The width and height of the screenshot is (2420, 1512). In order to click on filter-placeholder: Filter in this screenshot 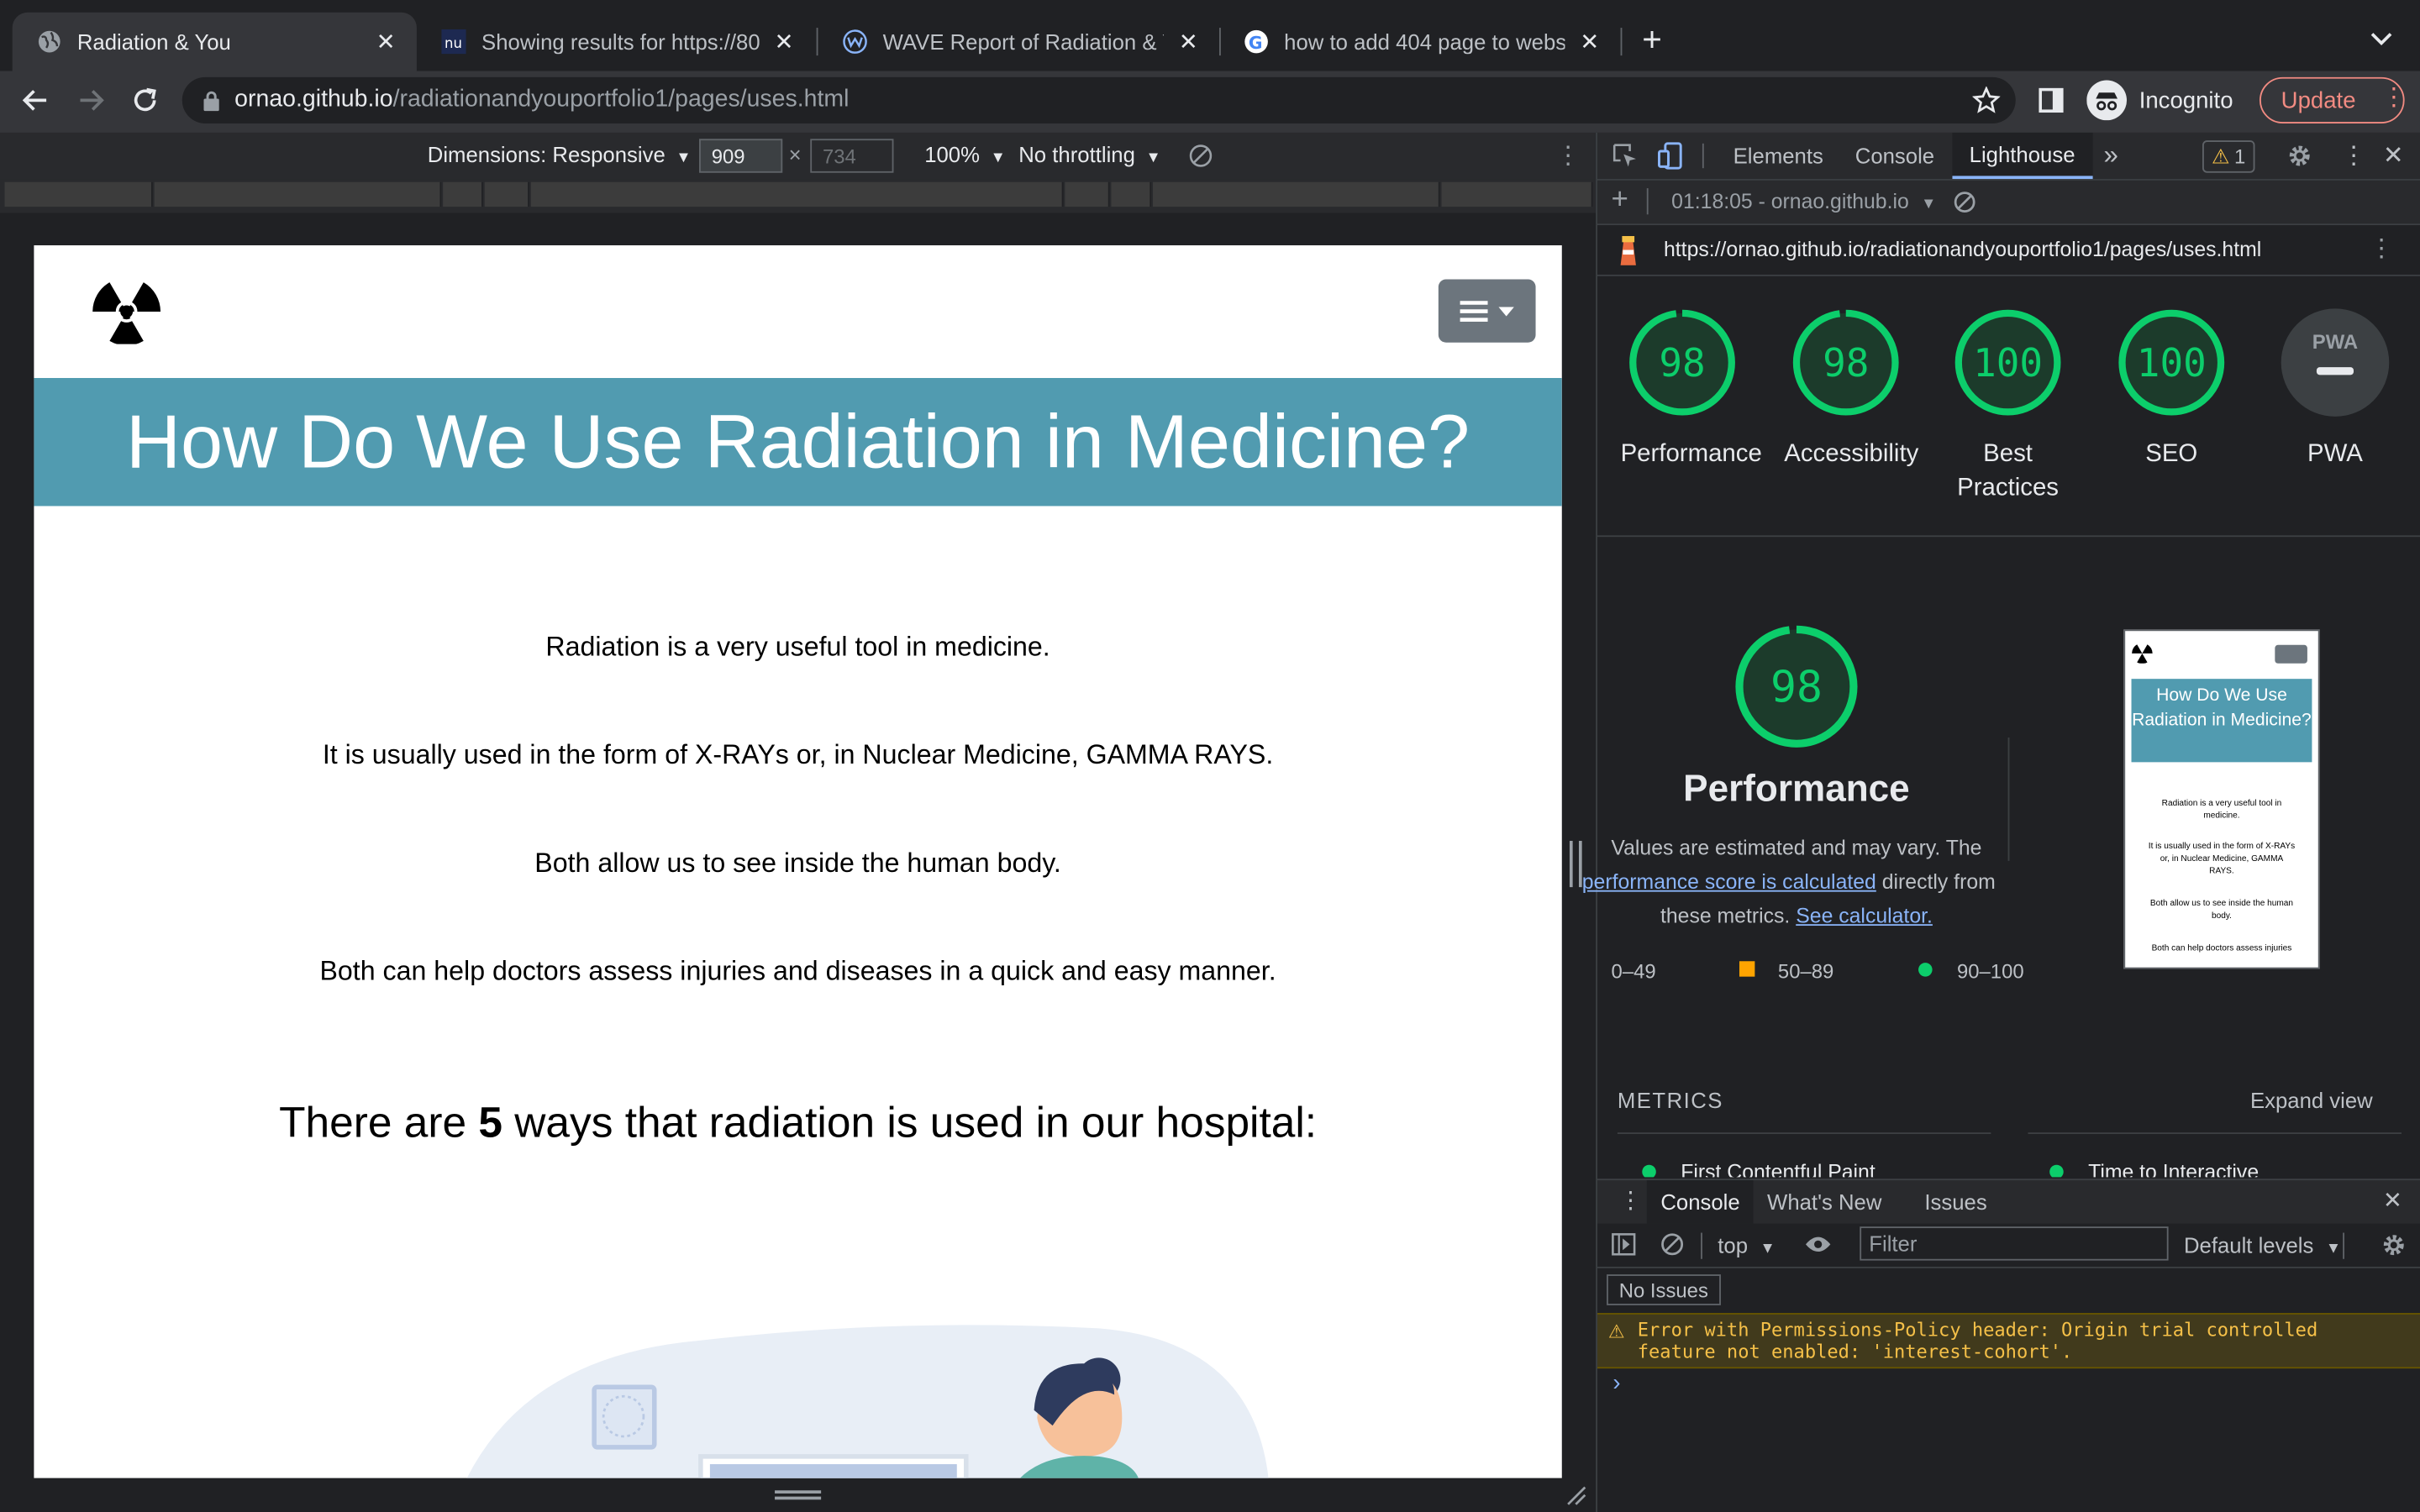, I will do `click(1893, 1244)`.